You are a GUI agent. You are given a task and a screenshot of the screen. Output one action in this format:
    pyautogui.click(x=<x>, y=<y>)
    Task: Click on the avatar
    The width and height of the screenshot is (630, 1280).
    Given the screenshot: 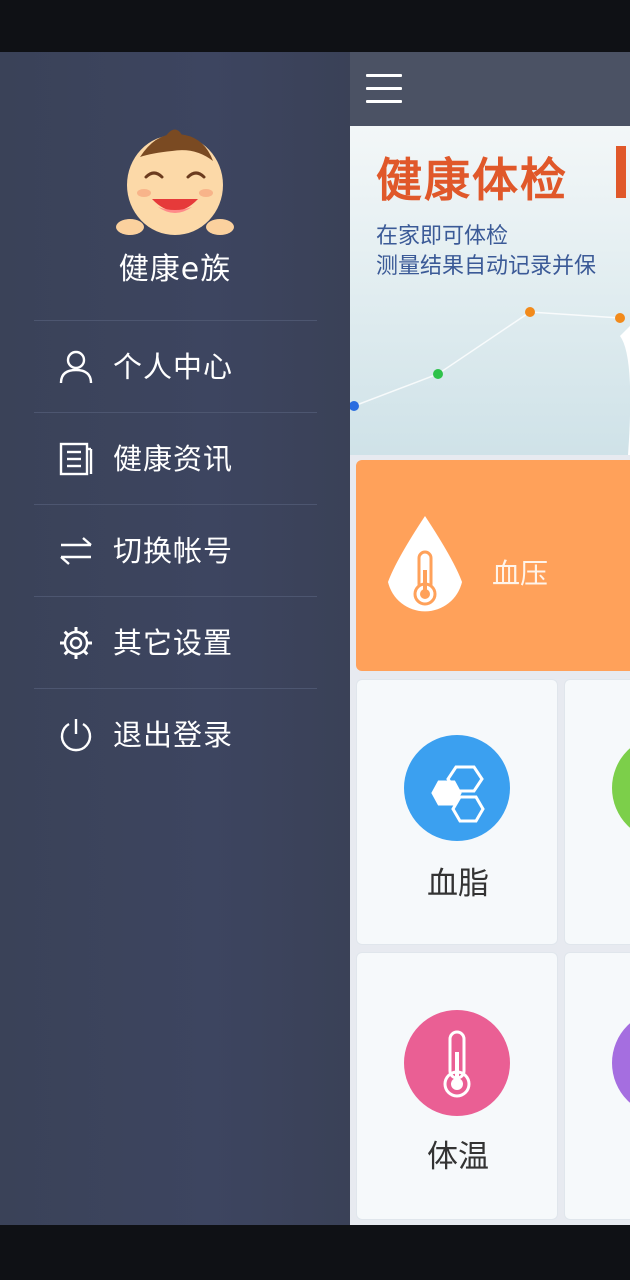 What is the action you would take?
    pyautogui.click(x=175, y=182)
    